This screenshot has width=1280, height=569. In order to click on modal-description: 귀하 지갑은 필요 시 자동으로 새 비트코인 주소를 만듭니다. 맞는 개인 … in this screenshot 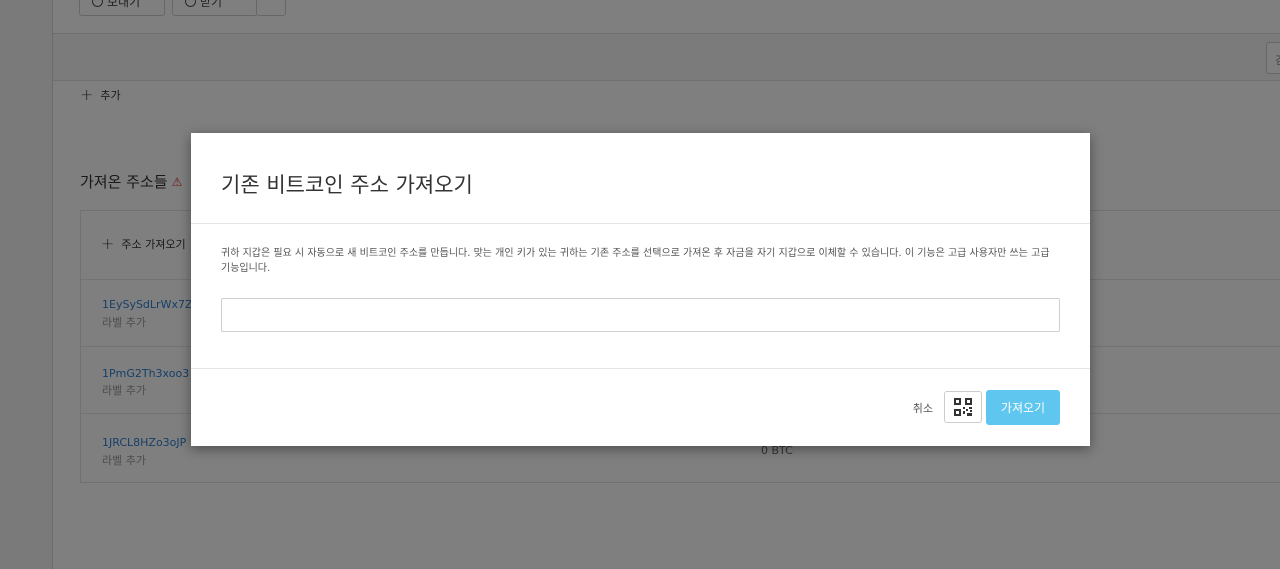, I will do `click(635, 261)`.